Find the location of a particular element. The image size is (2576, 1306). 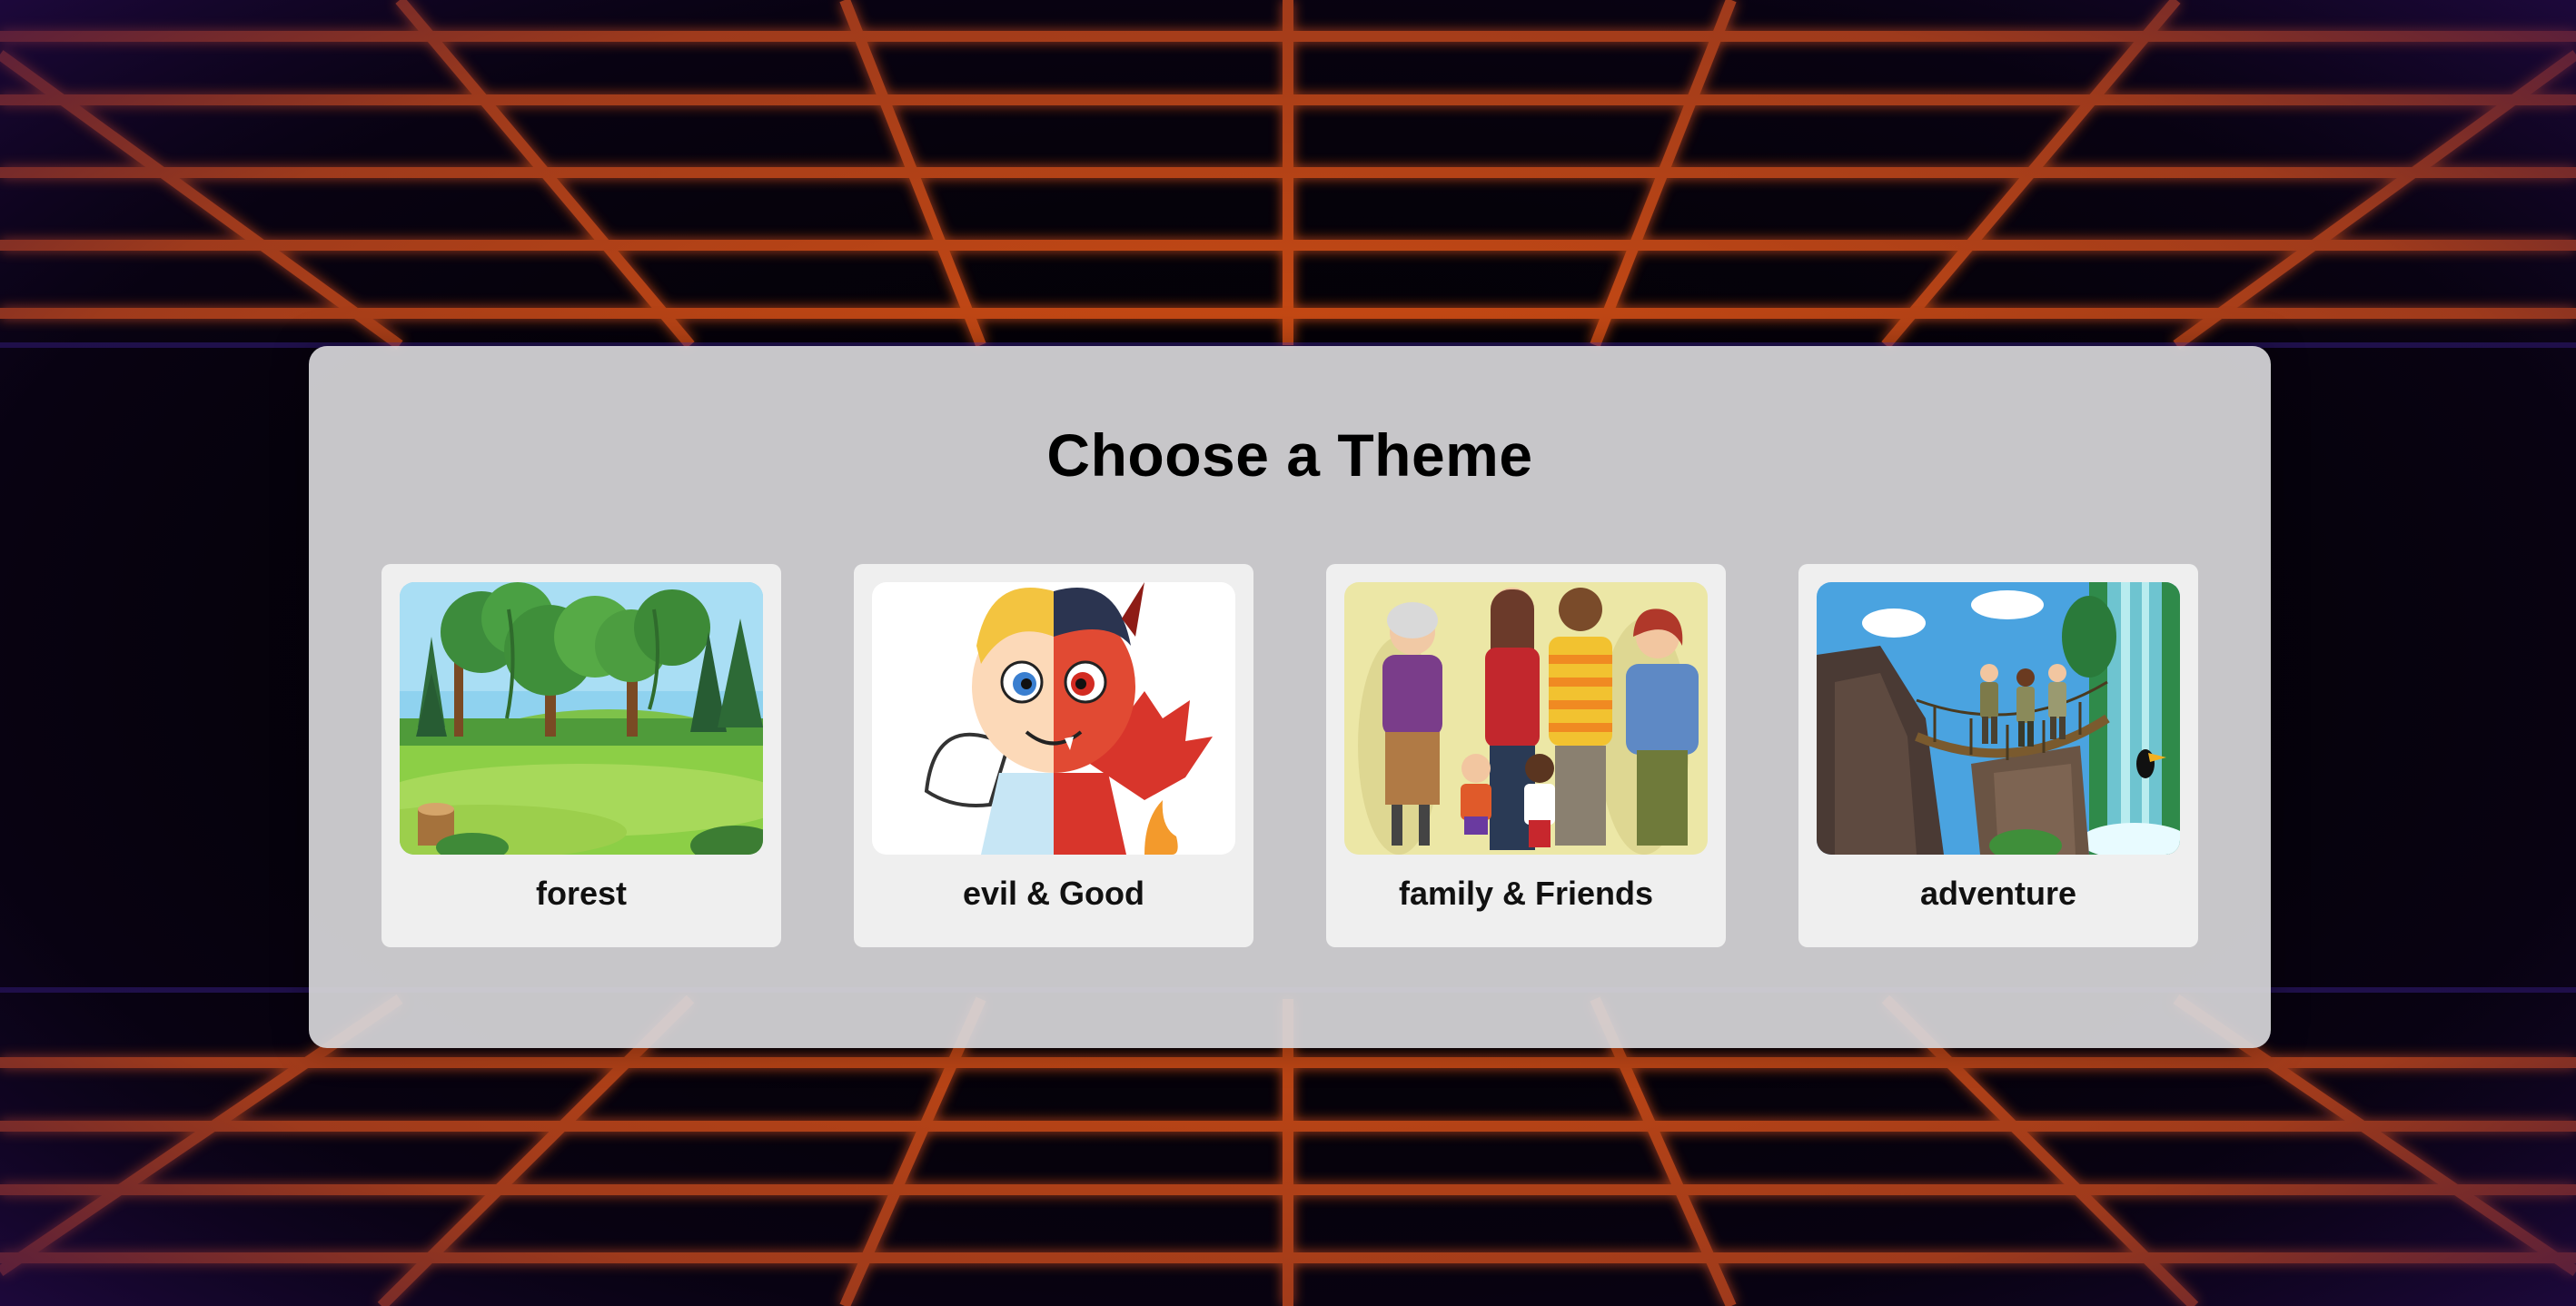

angel-devil-illustration is located at coordinates (1053, 718).